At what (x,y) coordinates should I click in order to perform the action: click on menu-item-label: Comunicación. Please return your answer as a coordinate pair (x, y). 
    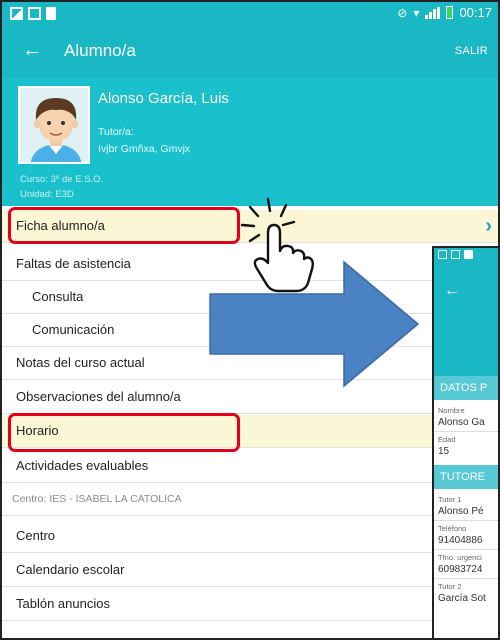
    Looking at the image, I should click on (73, 329).